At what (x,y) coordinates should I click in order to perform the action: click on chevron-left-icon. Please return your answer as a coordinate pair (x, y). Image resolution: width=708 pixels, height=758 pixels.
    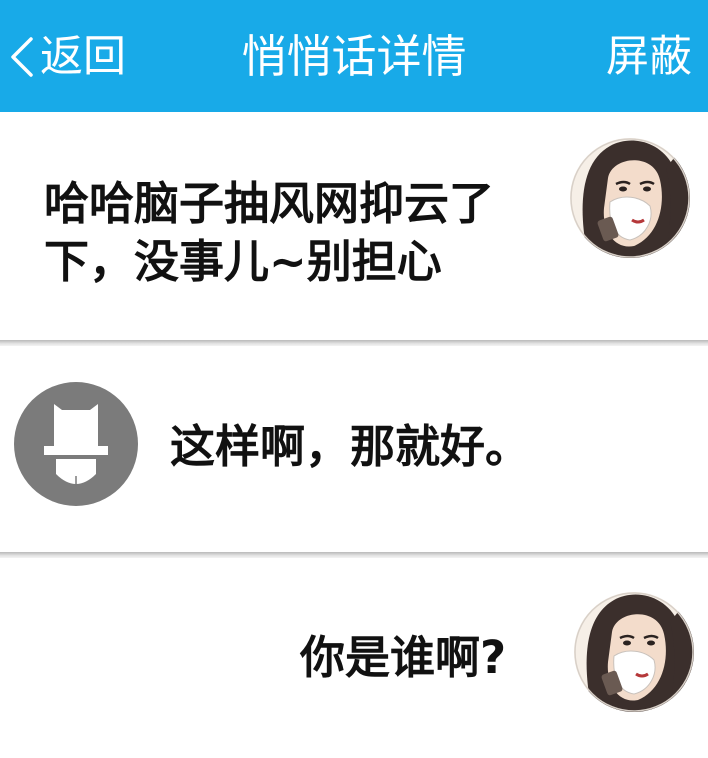
    Looking at the image, I should click on (22, 57).